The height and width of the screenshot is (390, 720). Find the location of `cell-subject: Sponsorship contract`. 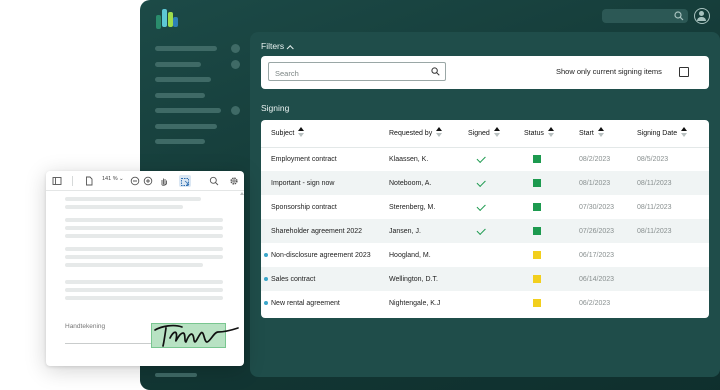

cell-subject: Sponsorship contract is located at coordinates (325, 207).